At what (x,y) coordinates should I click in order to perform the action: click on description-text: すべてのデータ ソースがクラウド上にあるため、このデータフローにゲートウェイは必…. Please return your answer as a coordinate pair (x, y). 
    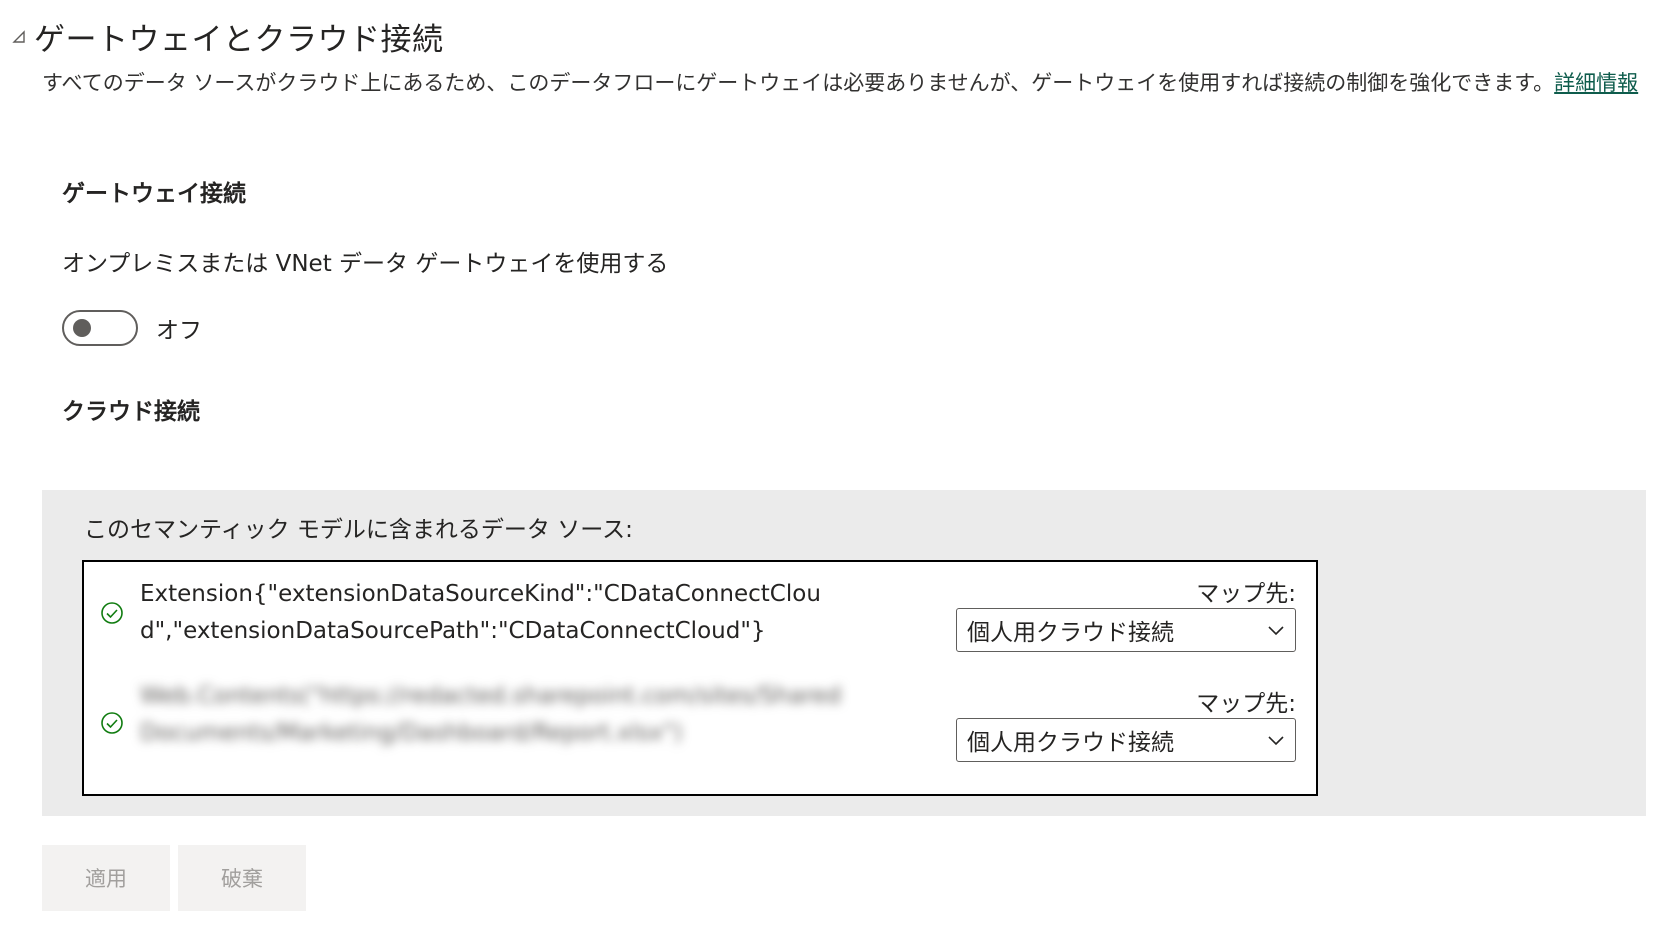
    Looking at the image, I should click on (798, 83).